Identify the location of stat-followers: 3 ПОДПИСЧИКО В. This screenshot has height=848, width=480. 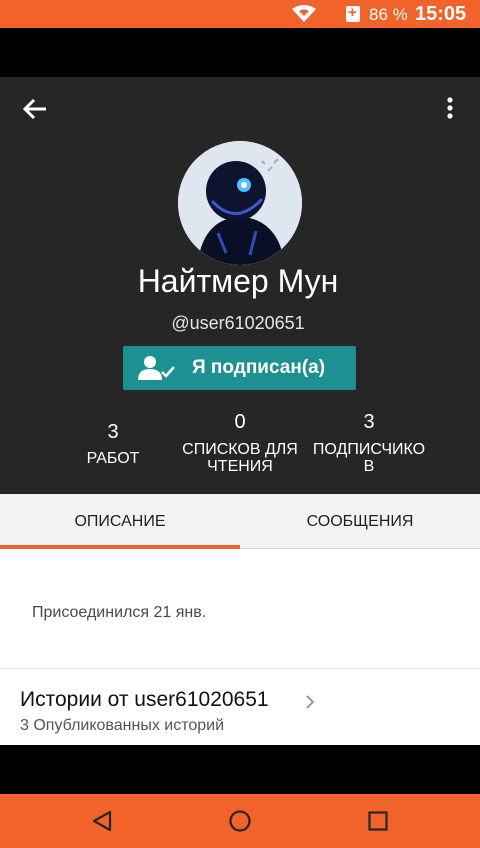
(369, 443).